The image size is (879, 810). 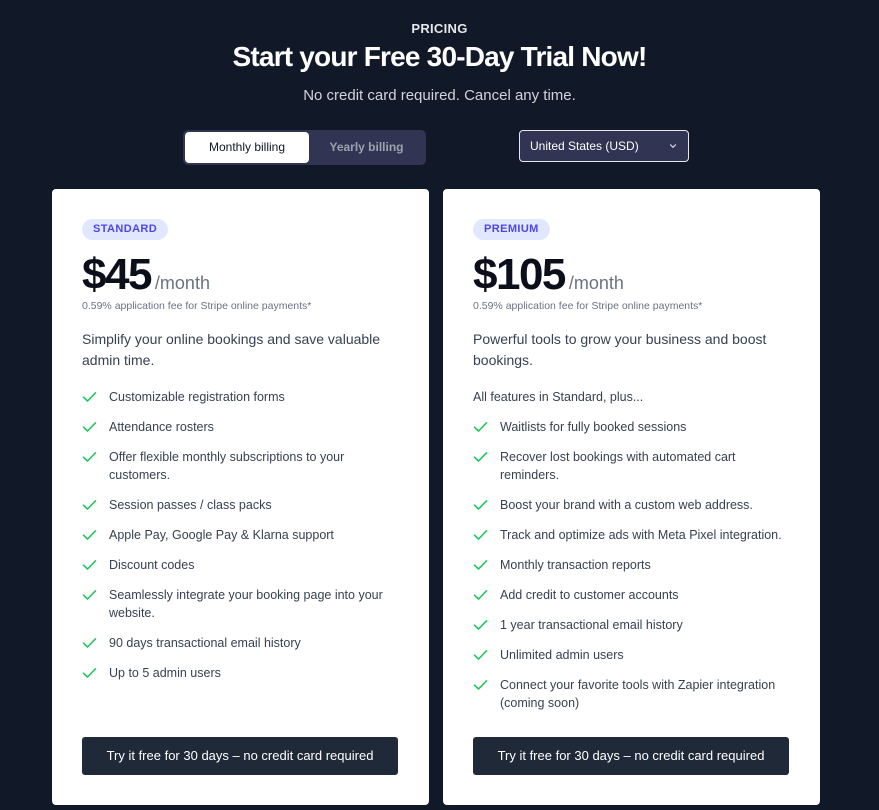 I want to click on feature-item: Session passes / class packs, so click(x=241, y=505).